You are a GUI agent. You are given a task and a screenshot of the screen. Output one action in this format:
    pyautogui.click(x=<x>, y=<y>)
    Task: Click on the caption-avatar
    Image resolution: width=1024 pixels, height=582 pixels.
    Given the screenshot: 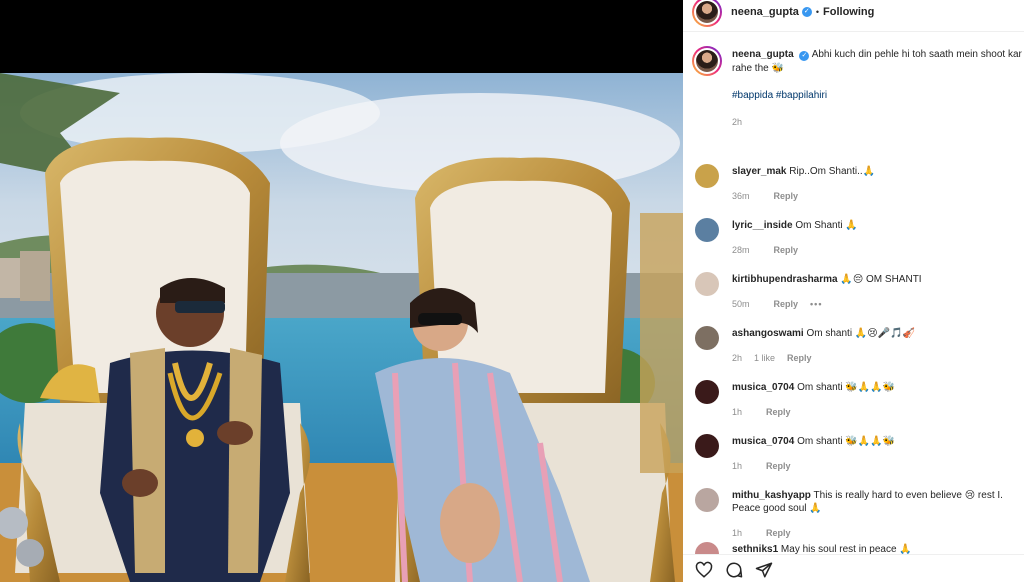 What is the action you would take?
    pyautogui.click(x=707, y=61)
    